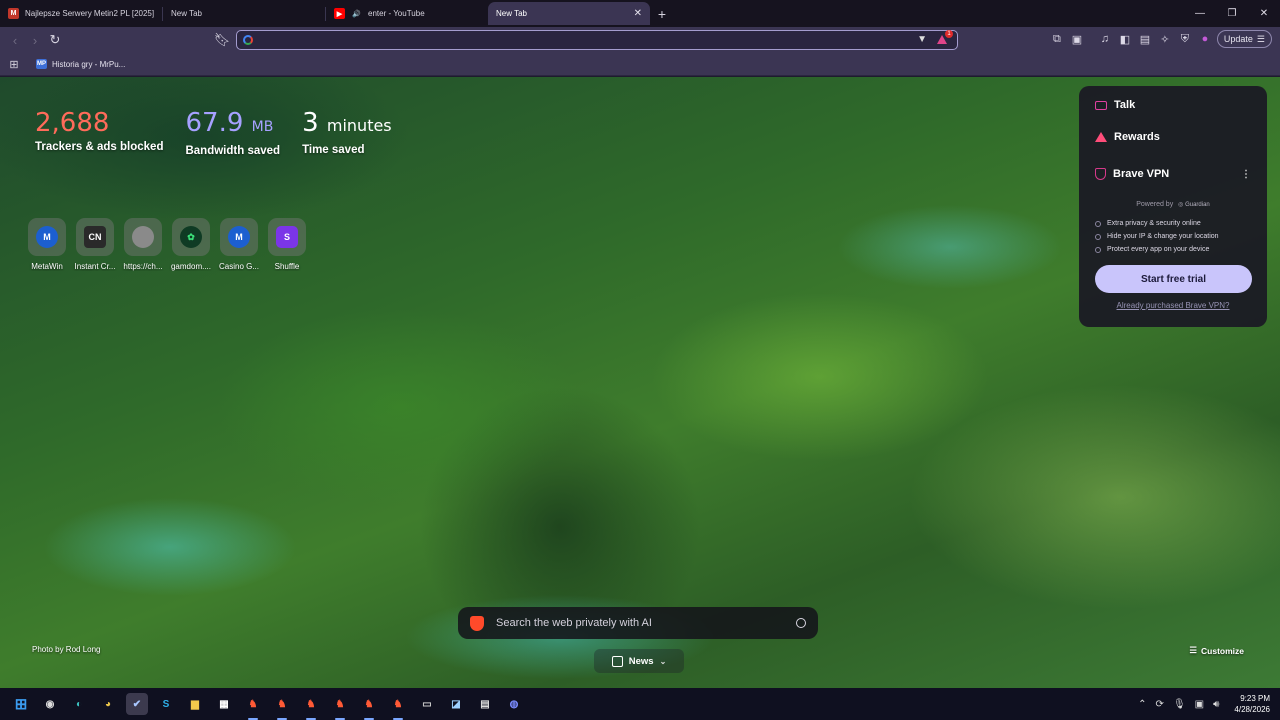 This screenshot has height=720, width=1280. I want to click on bookmark-favicon-icon: MP, so click(41, 64).